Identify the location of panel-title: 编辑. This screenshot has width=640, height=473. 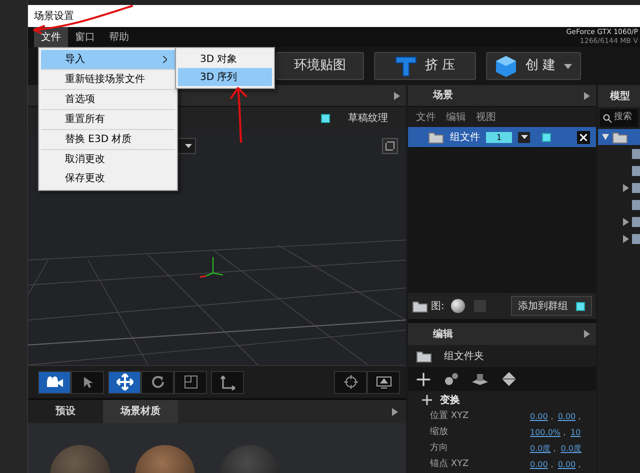
(443, 335).